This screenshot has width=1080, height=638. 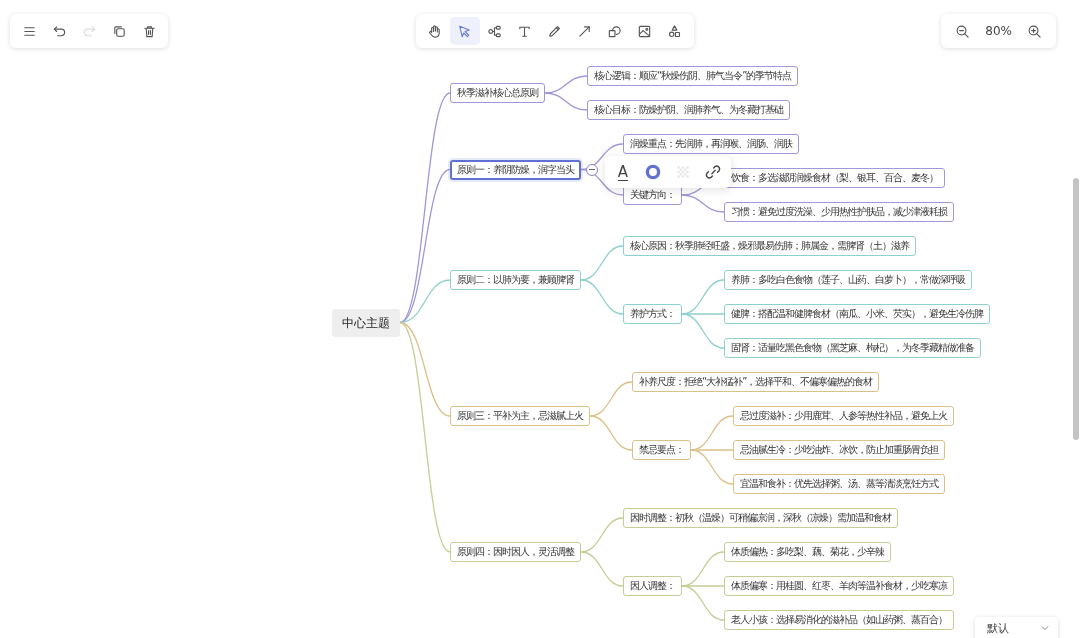 What do you see at coordinates (1045, 628) in the screenshot?
I see `chevron-icon` at bounding box center [1045, 628].